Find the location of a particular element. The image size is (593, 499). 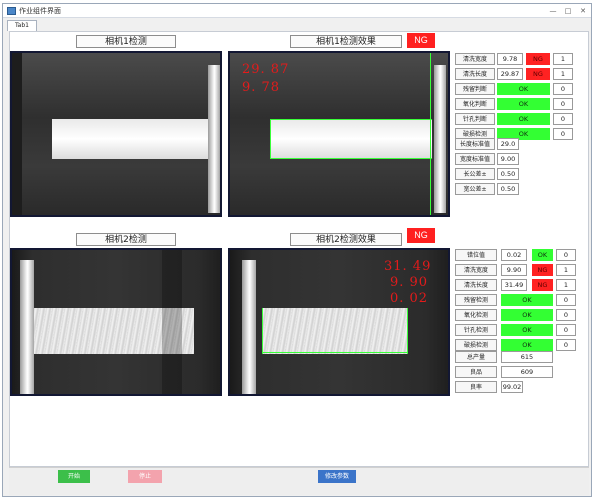

metric-label: 针孔检测 is located at coordinates (476, 330).